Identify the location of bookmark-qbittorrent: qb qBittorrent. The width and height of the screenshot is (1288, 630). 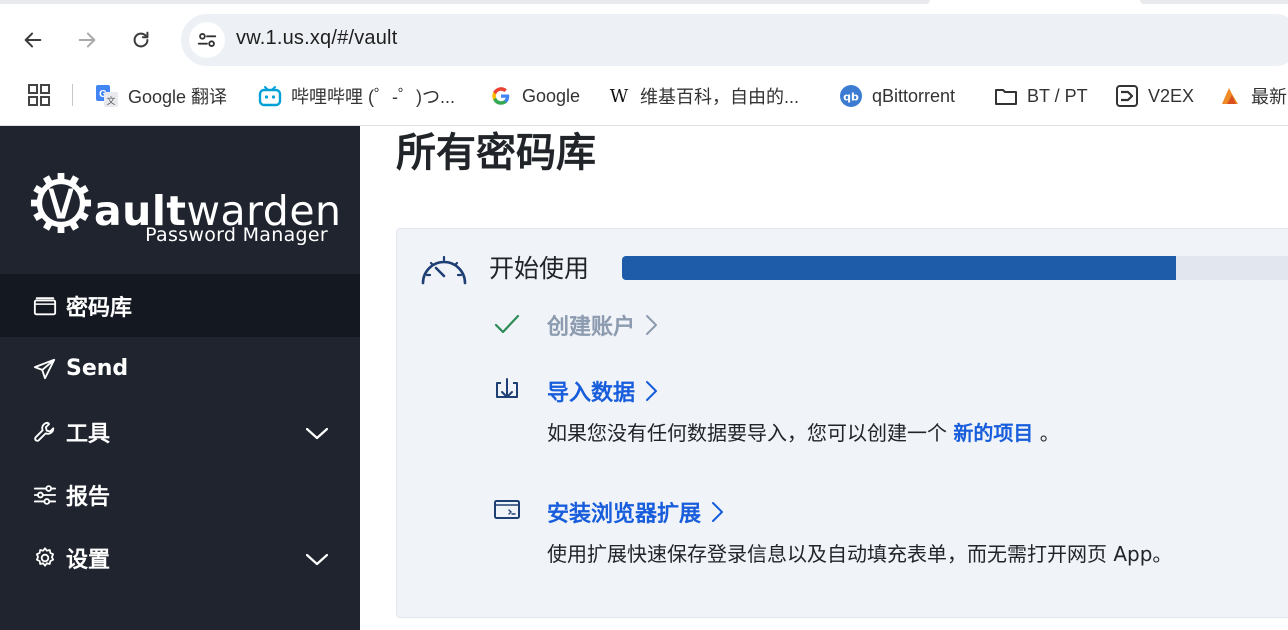
(897, 96).